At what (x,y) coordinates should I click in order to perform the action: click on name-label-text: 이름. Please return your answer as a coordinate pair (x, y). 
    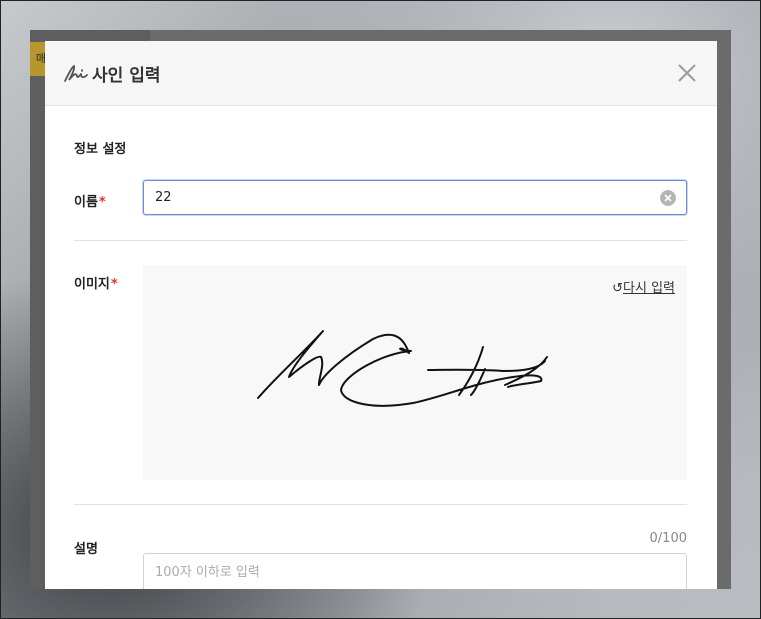
    Looking at the image, I should click on (86, 202).